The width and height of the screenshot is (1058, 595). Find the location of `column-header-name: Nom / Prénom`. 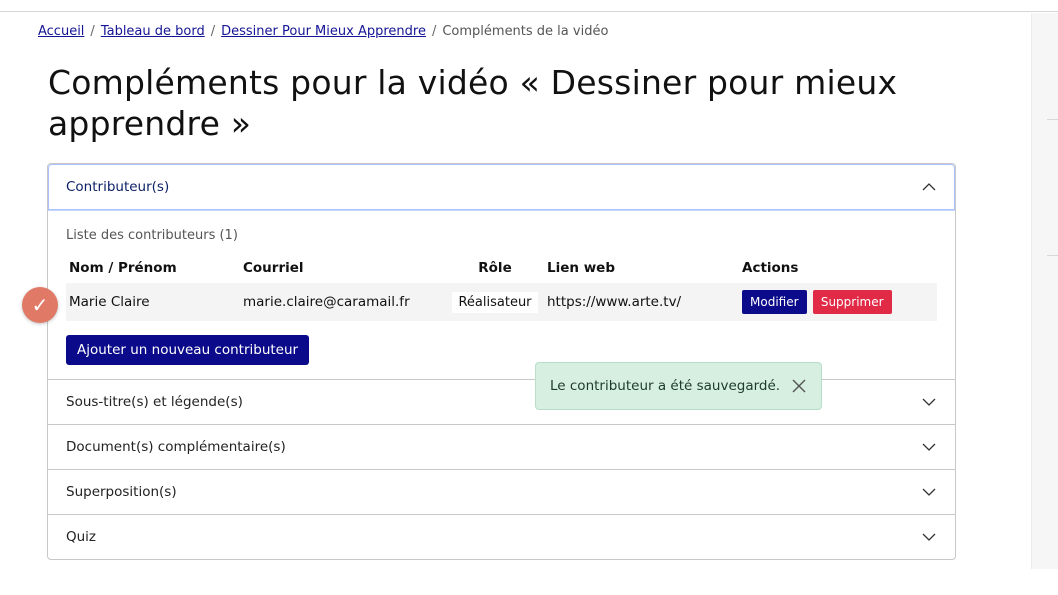

column-header-name: Nom / Prénom is located at coordinates (123, 268).